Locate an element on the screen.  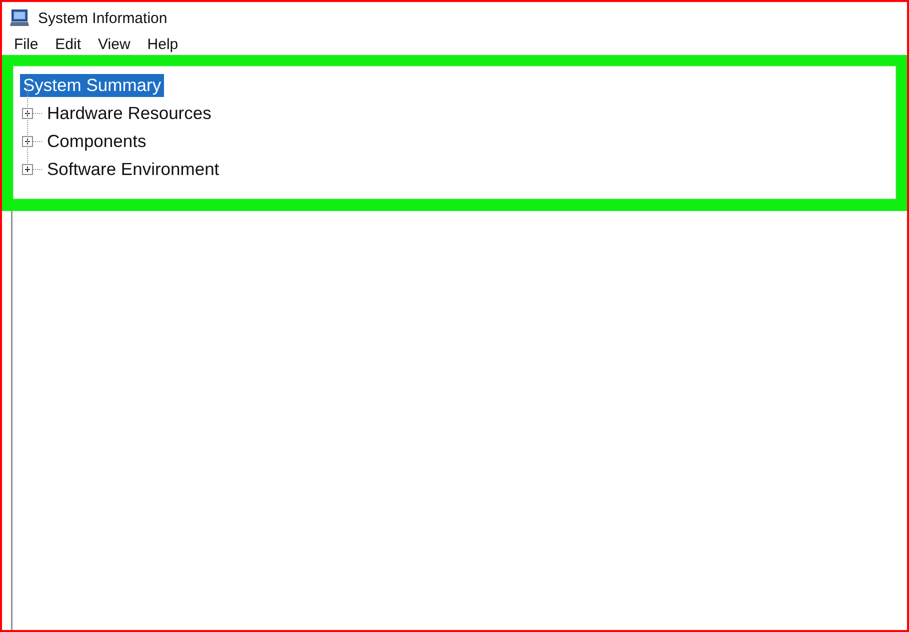
tree-item: Software Environment is located at coordinates (133, 169).